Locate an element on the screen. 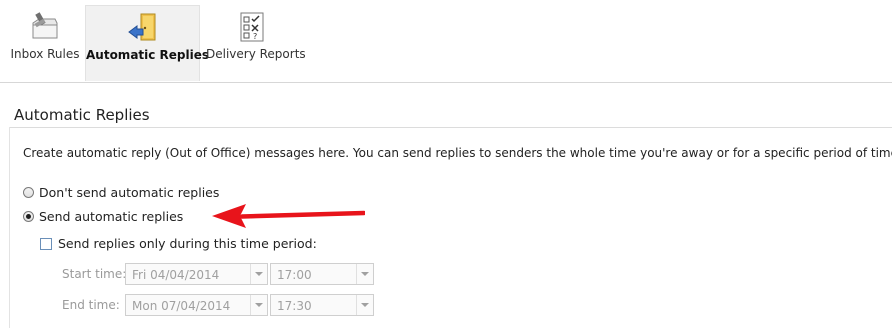 Image resolution: width=892 pixels, height=328 pixels. send-label: Send automatic replies is located at coordinates (111, 216).